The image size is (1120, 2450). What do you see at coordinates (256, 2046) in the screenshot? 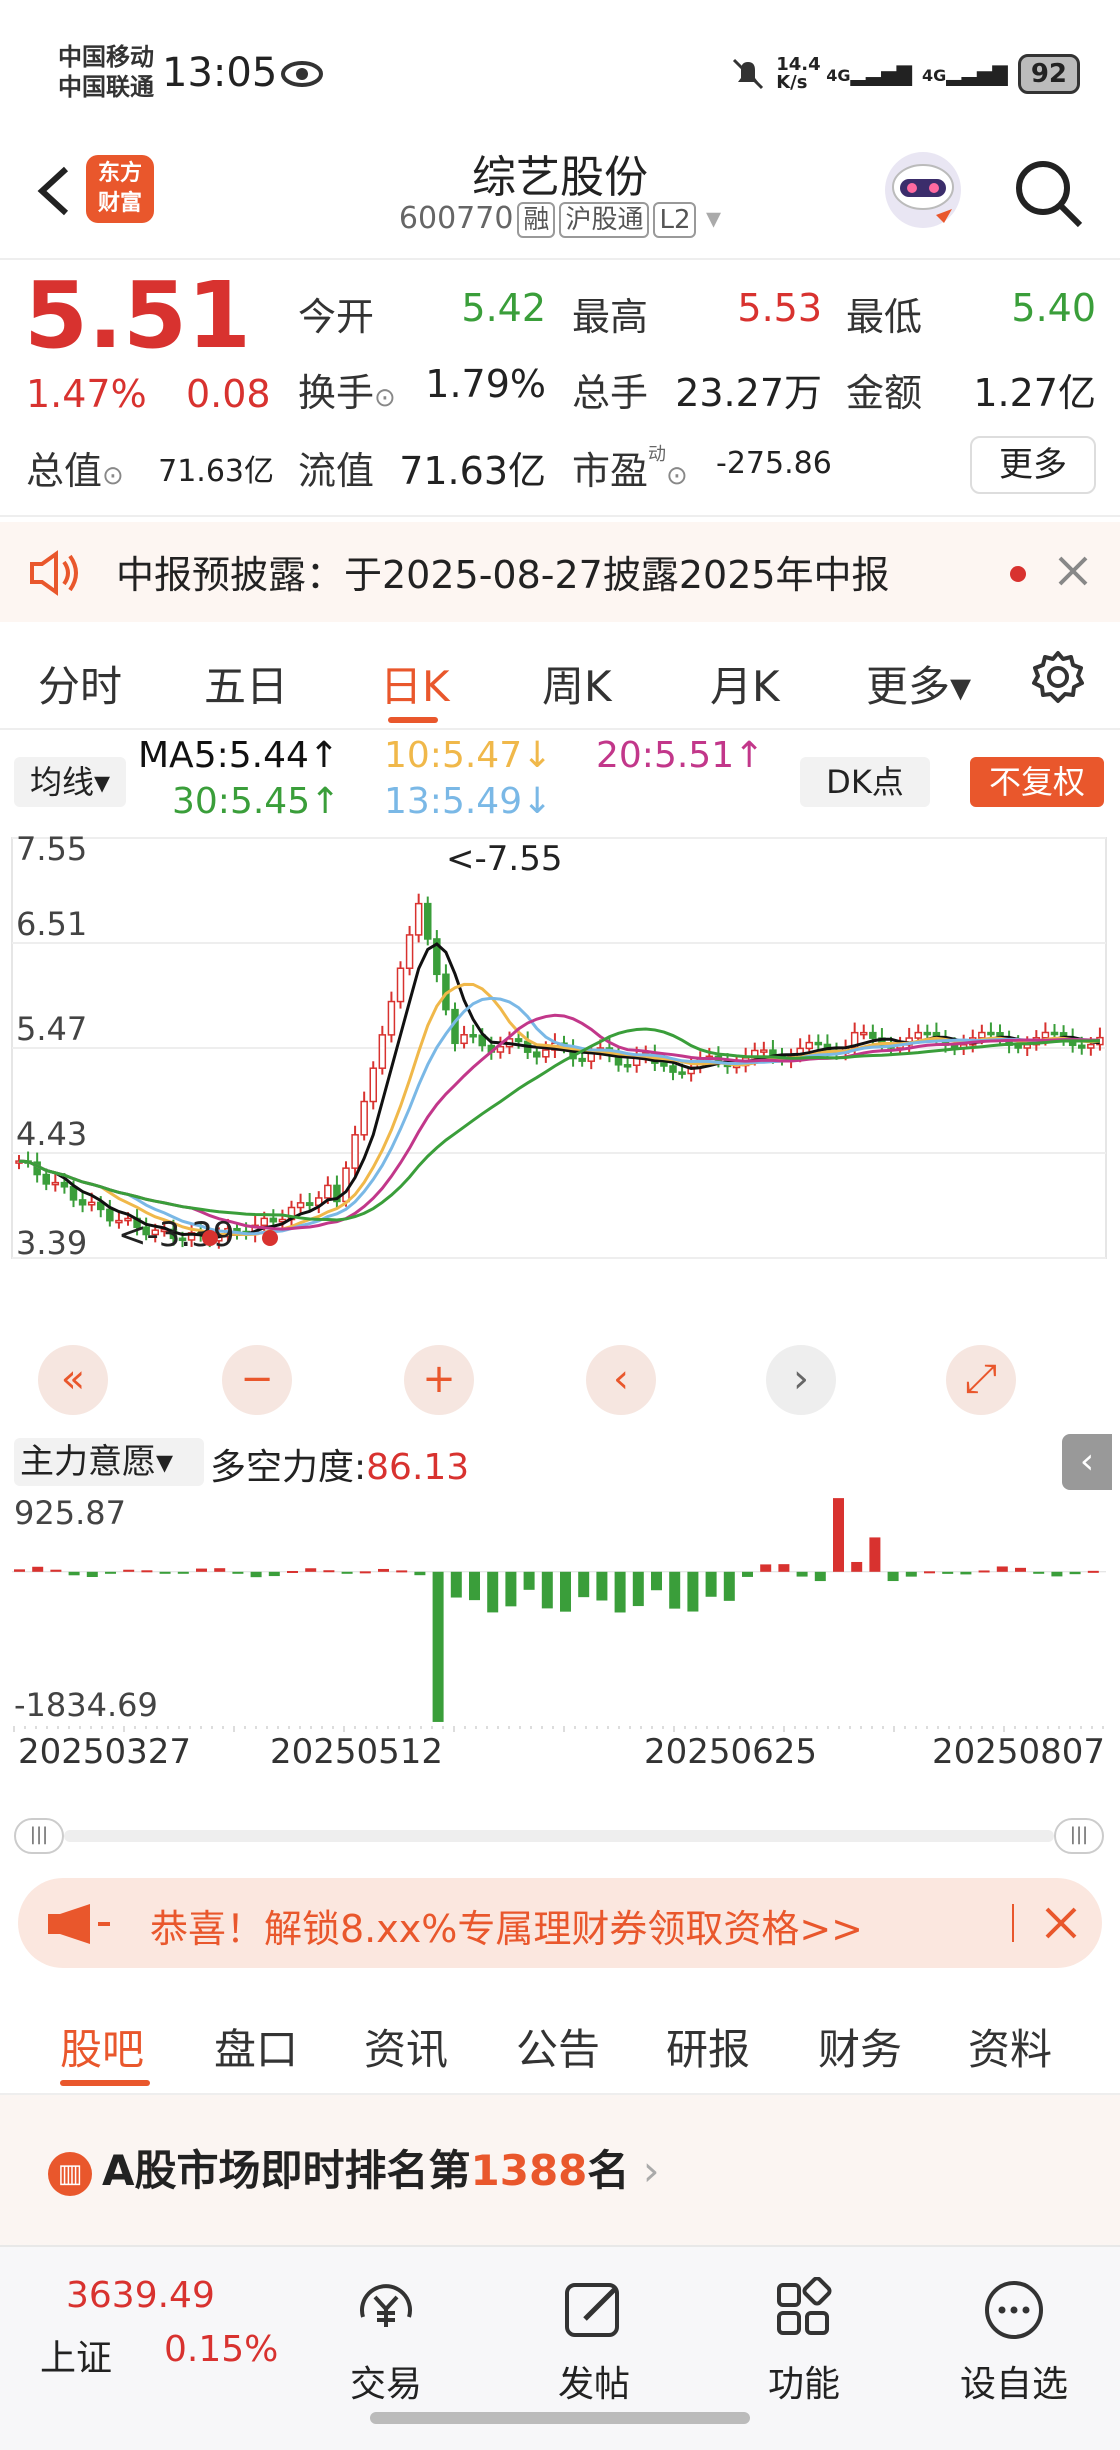
I see `tab-pankou: 盘口` at bounding box center [256, 2046].